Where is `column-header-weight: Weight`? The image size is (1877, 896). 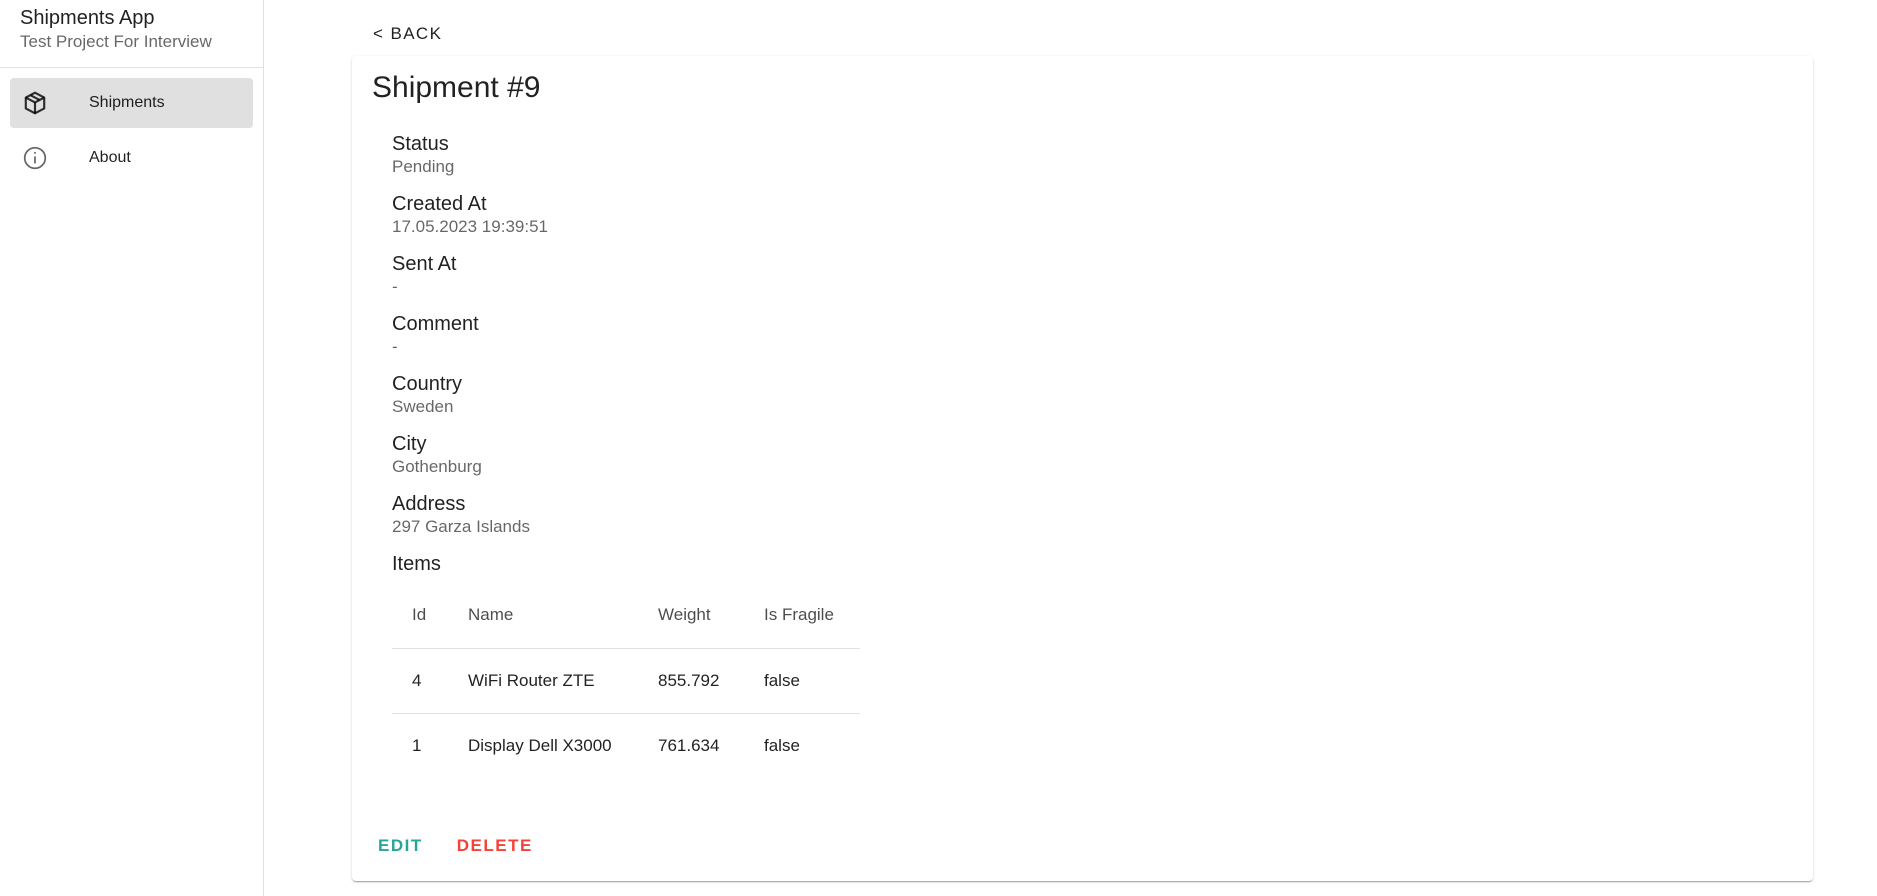
column-header-weight: Weight is located at coordinates (711, 616).